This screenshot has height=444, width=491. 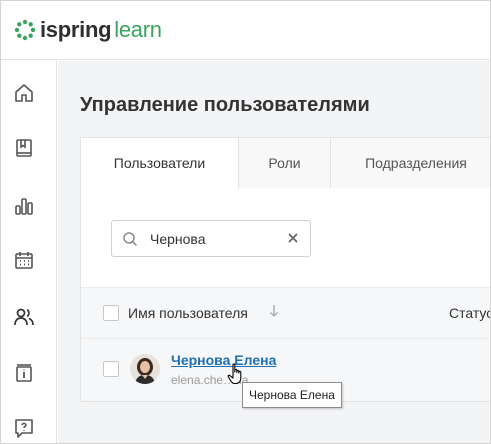 I want to click on bar-chart-icon, so click(x=24, y=206).